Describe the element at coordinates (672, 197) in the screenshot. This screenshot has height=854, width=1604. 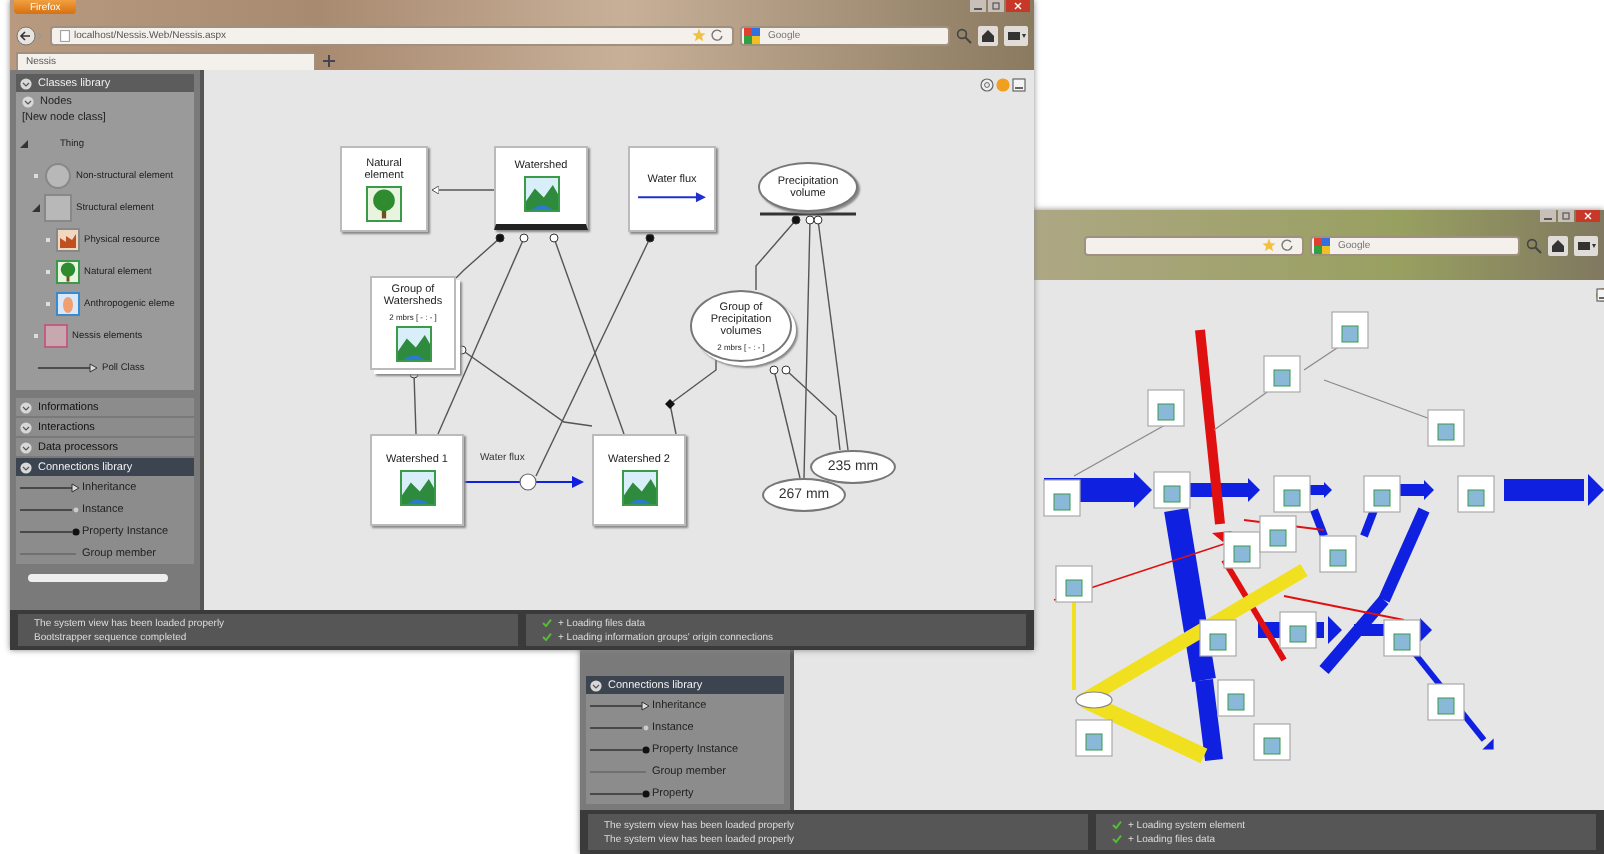
I see `arrow-icon` at that location.